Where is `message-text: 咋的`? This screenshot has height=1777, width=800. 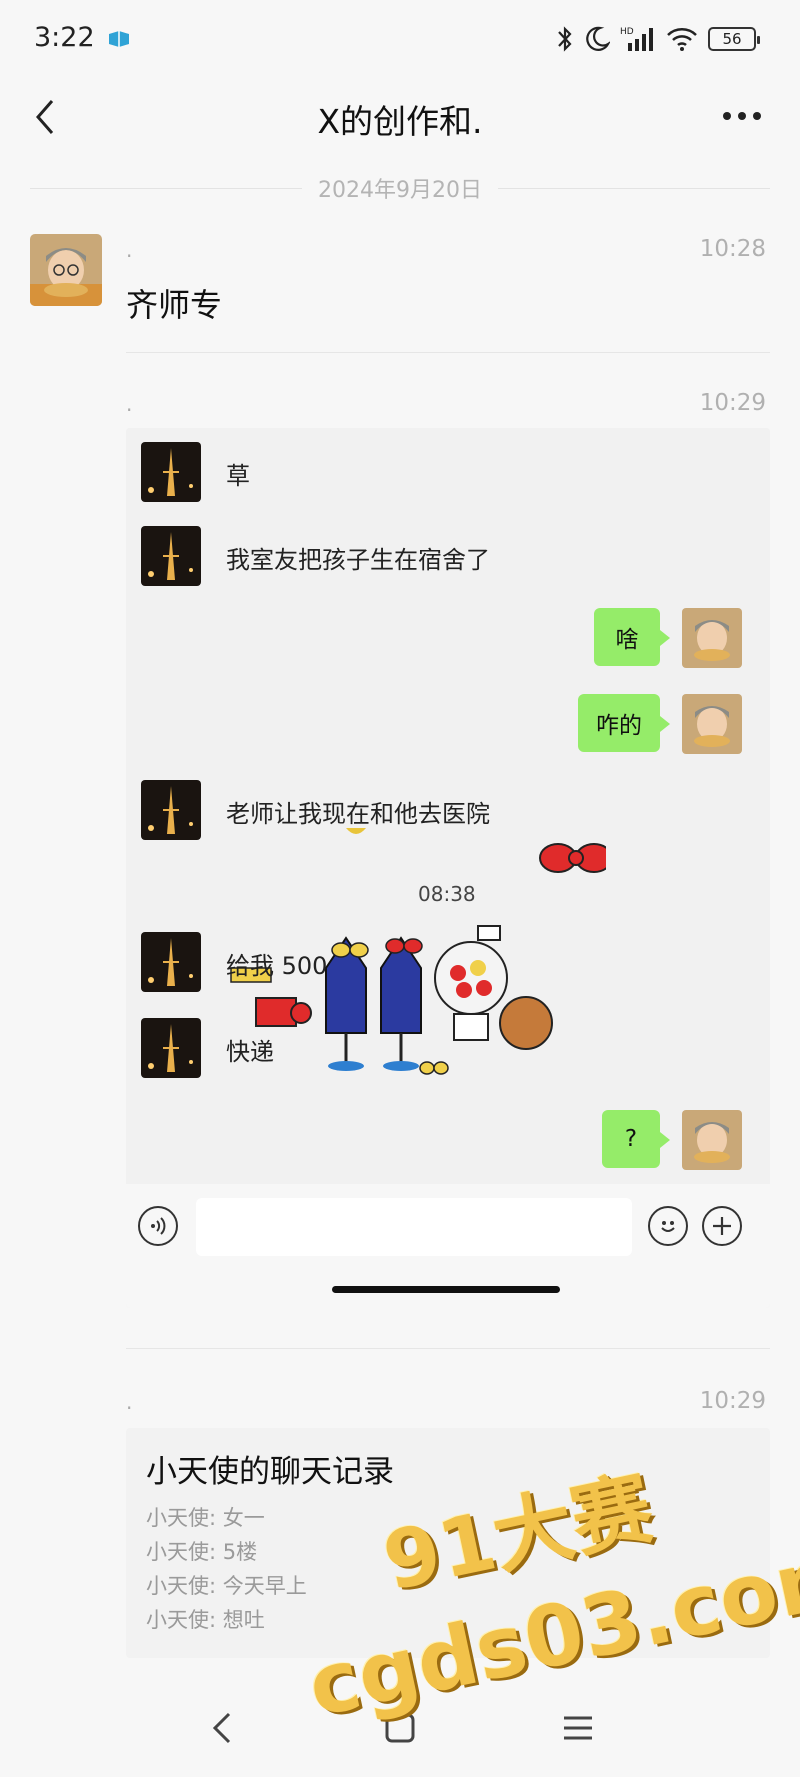 message-text: 咋的 is located at coordinates (619, 726).